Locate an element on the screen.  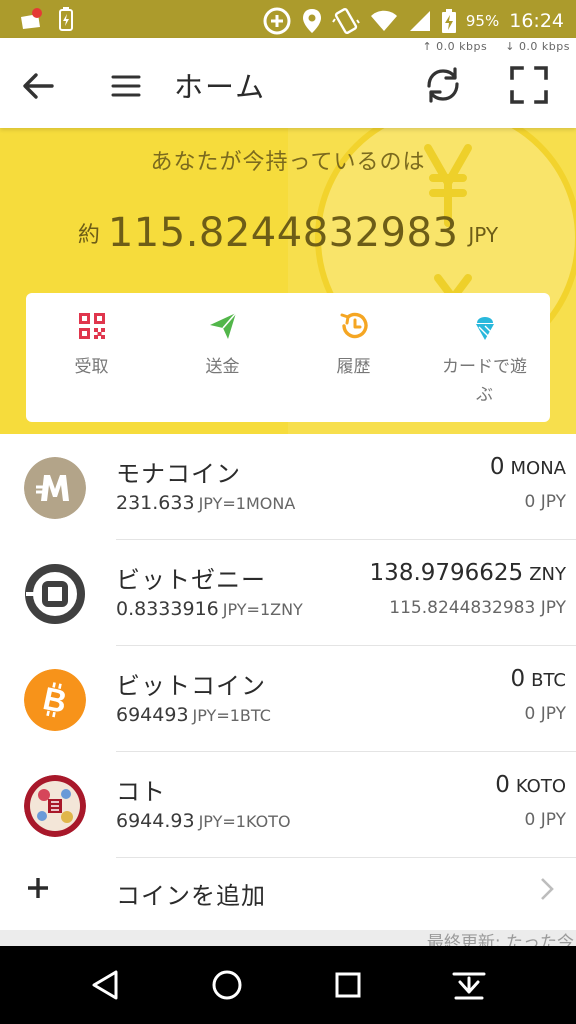
history-label: 履歴 is located at coordinates (353, 367).